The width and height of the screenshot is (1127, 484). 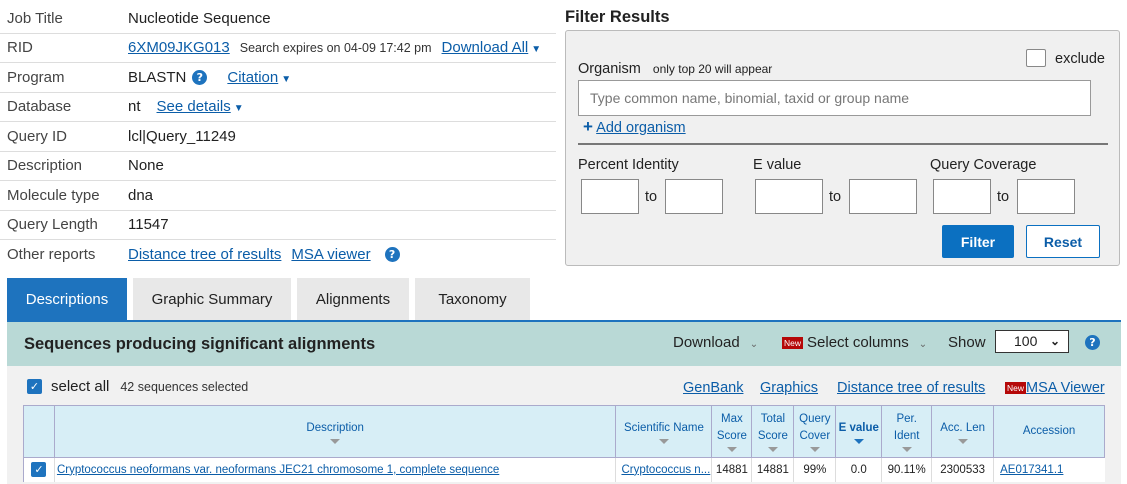 I want to click on msa-viewer-link: MSA viewer, so click(x=330, y=254).